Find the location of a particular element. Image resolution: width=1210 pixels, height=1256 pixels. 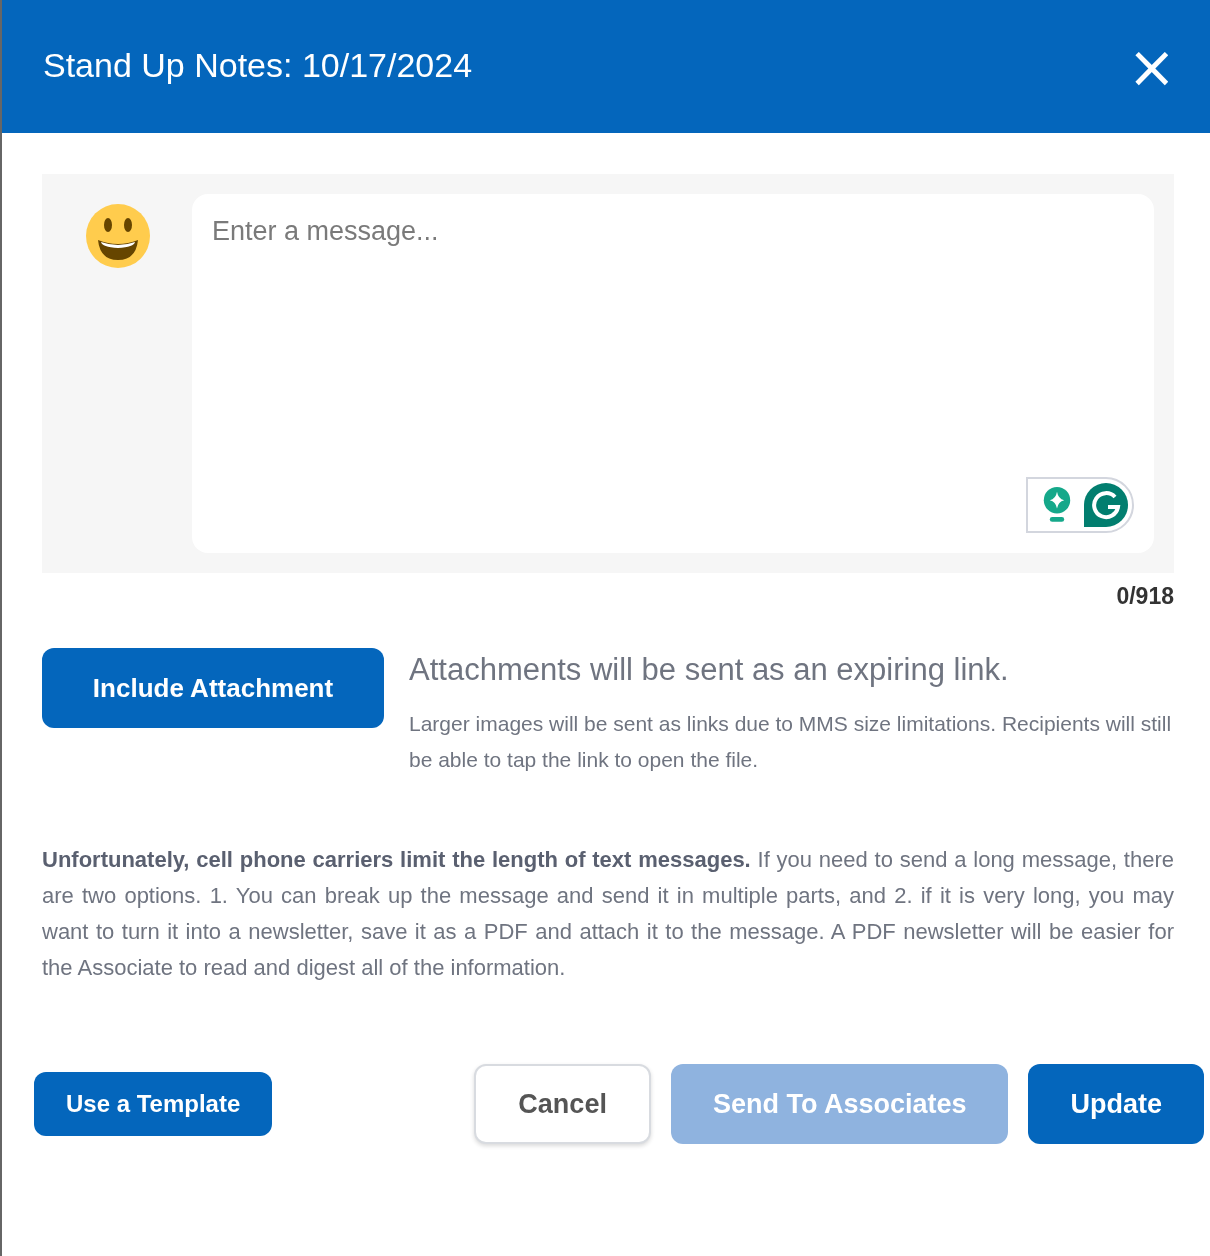

smiley-icon is located at coordinates (118, 236).